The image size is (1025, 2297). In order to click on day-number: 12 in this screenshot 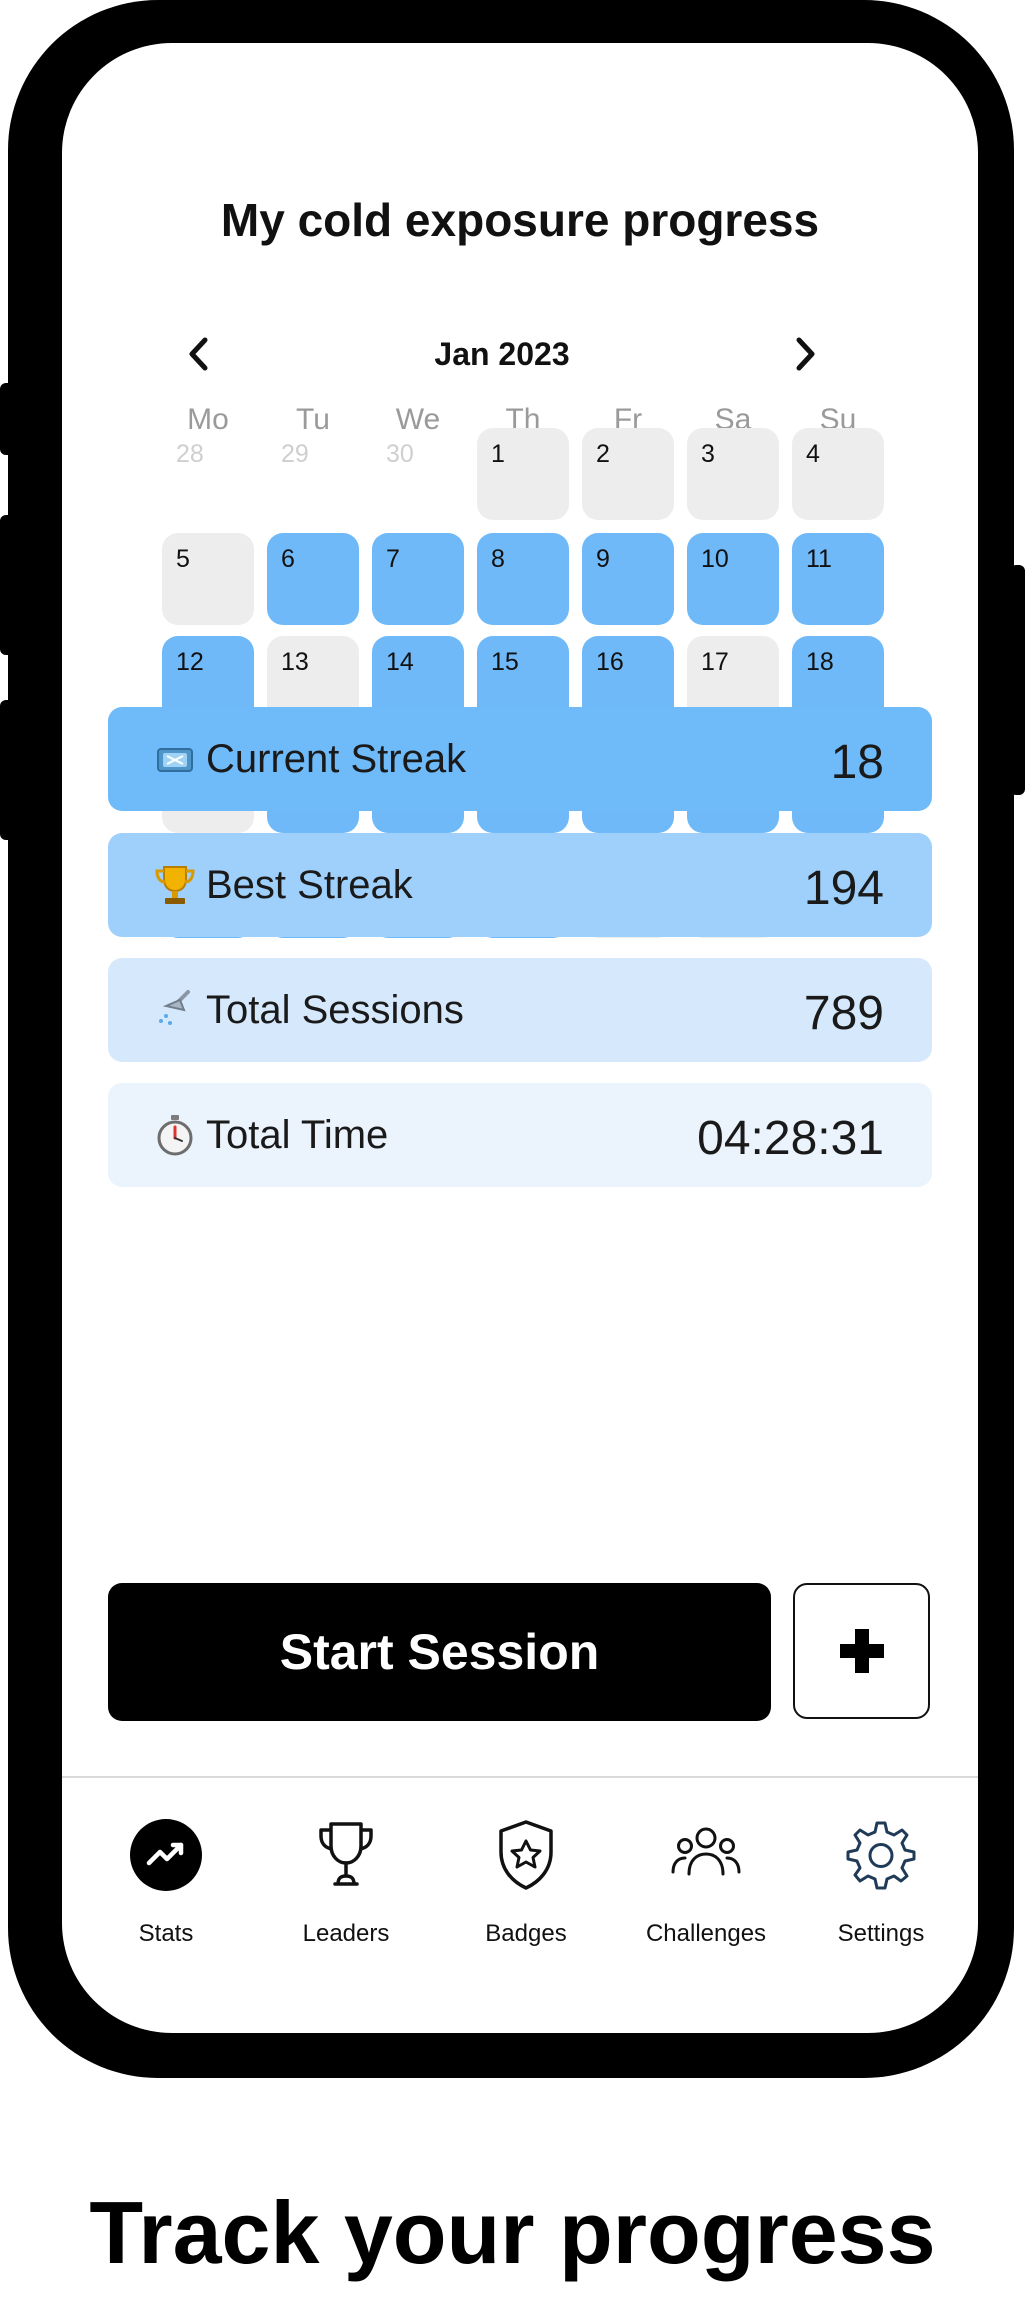, I will do `click(190, 662)`.